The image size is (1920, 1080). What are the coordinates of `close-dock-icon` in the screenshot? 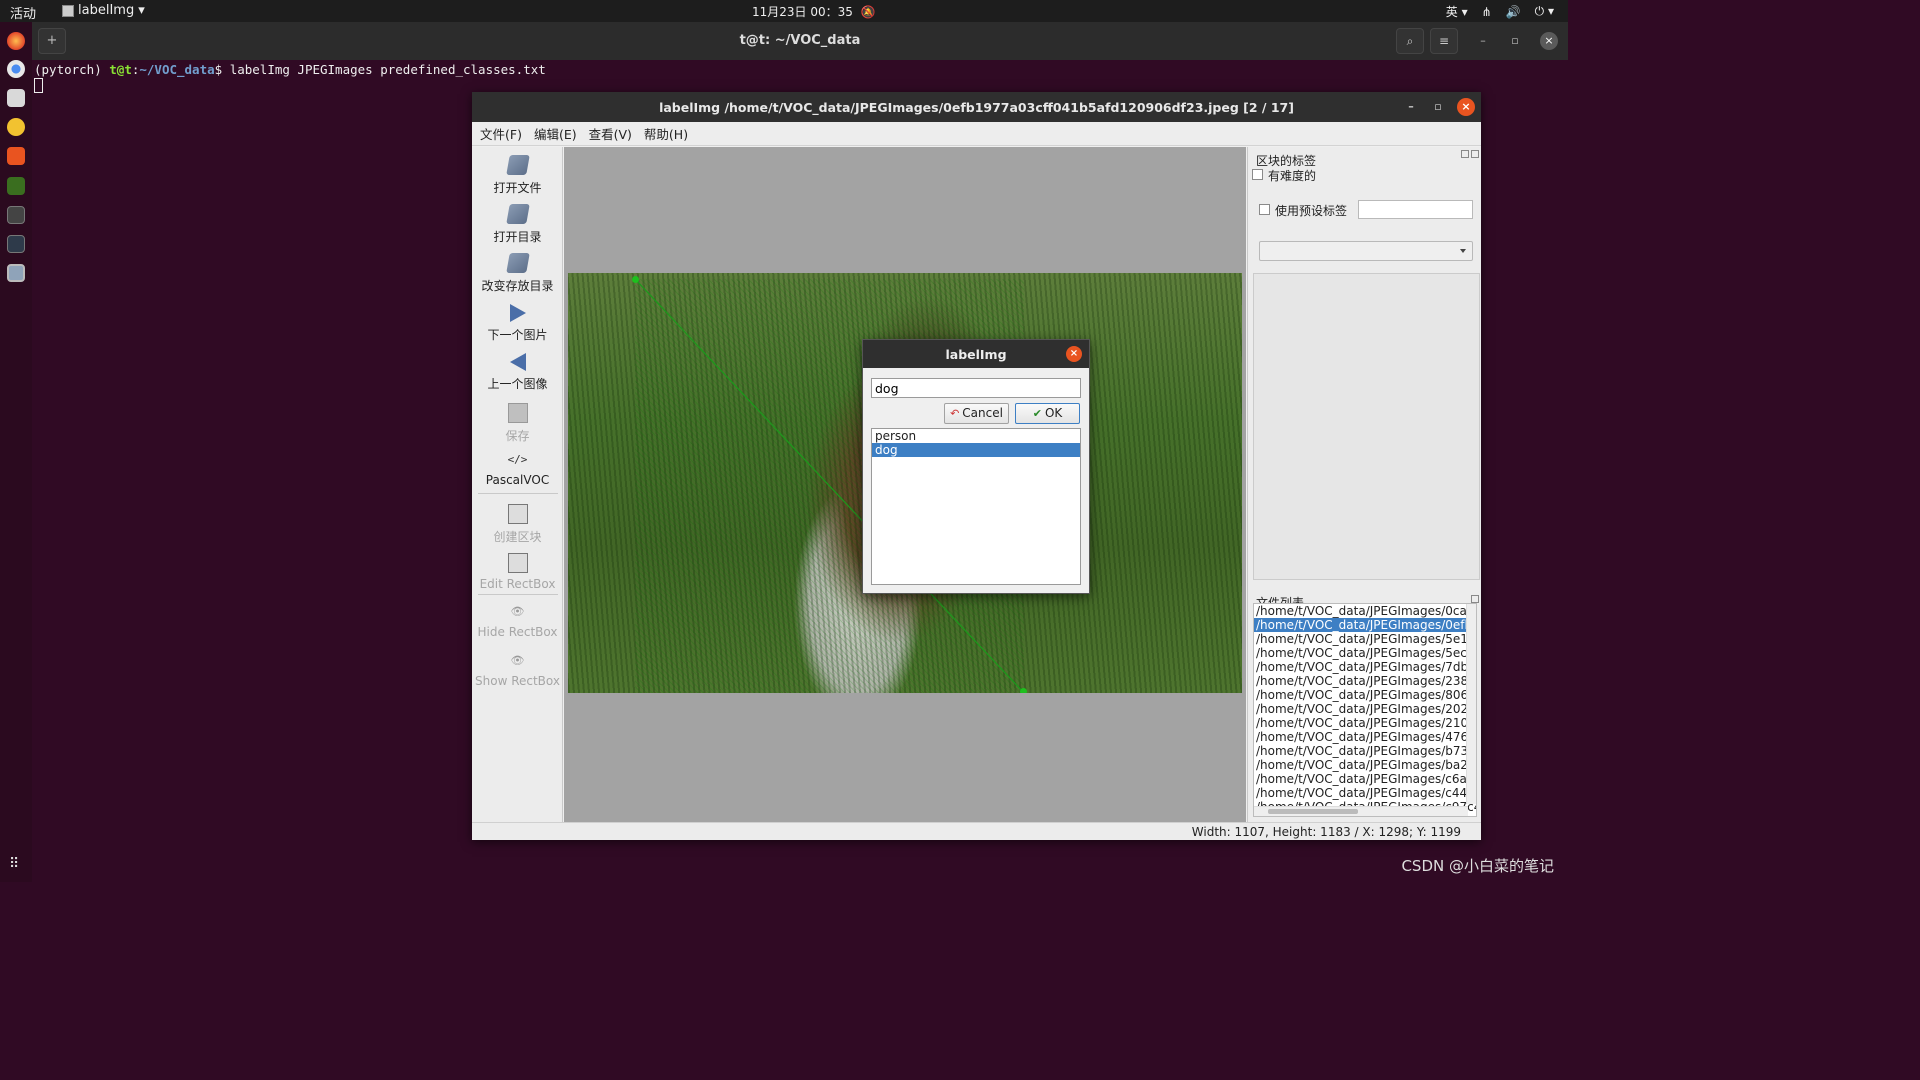 It's located at (1475, 154).